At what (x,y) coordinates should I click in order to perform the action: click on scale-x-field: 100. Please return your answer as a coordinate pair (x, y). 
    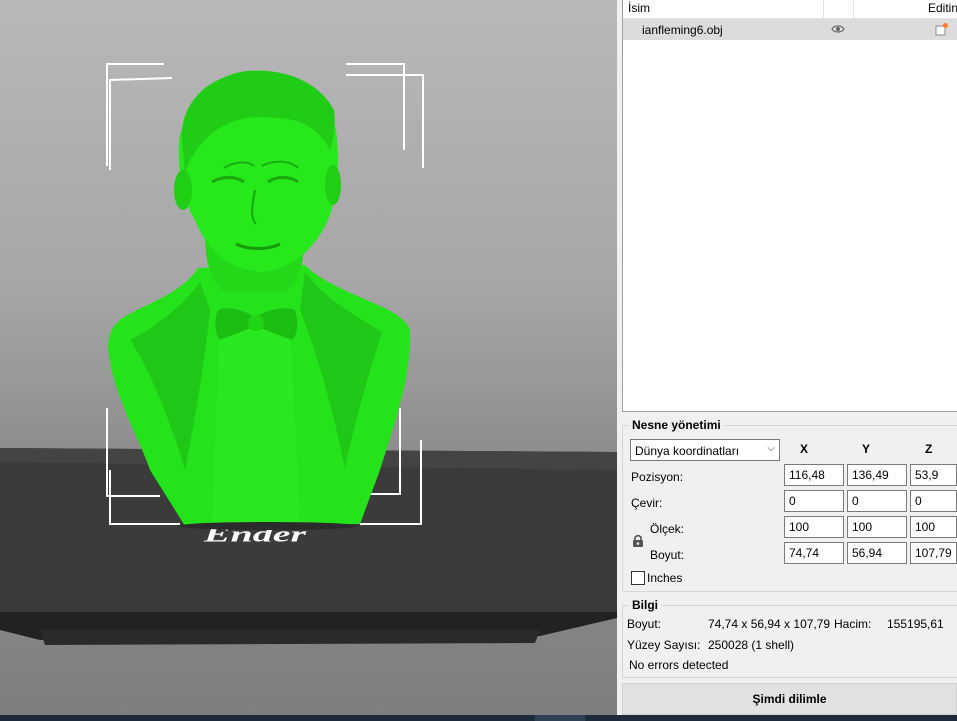
    Looking at the image, I should click on (814, 527).